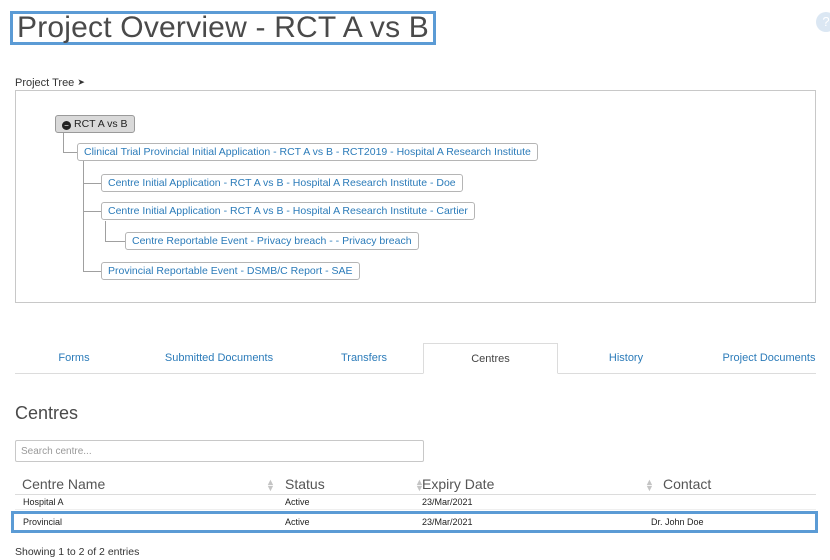 The width and height of the screenshot is (830, 560). What do you see at coordinates (77, 552) in the screenshot?
I see `table-info: Showing 1 to 2 of 2 entries` at bounding box center [77, 552].